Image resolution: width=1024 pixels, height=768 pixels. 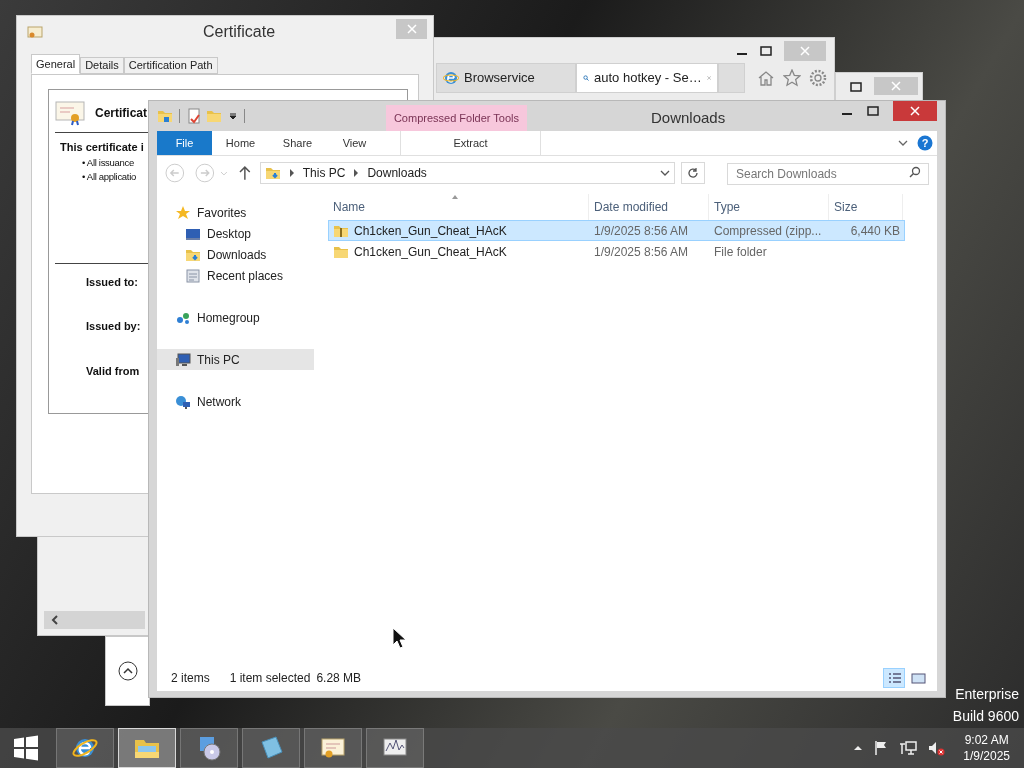 What do you see at coordinates (235, 359) in the screenshot?
I see `nav-item: This PC` at bounding box center [235, 359].